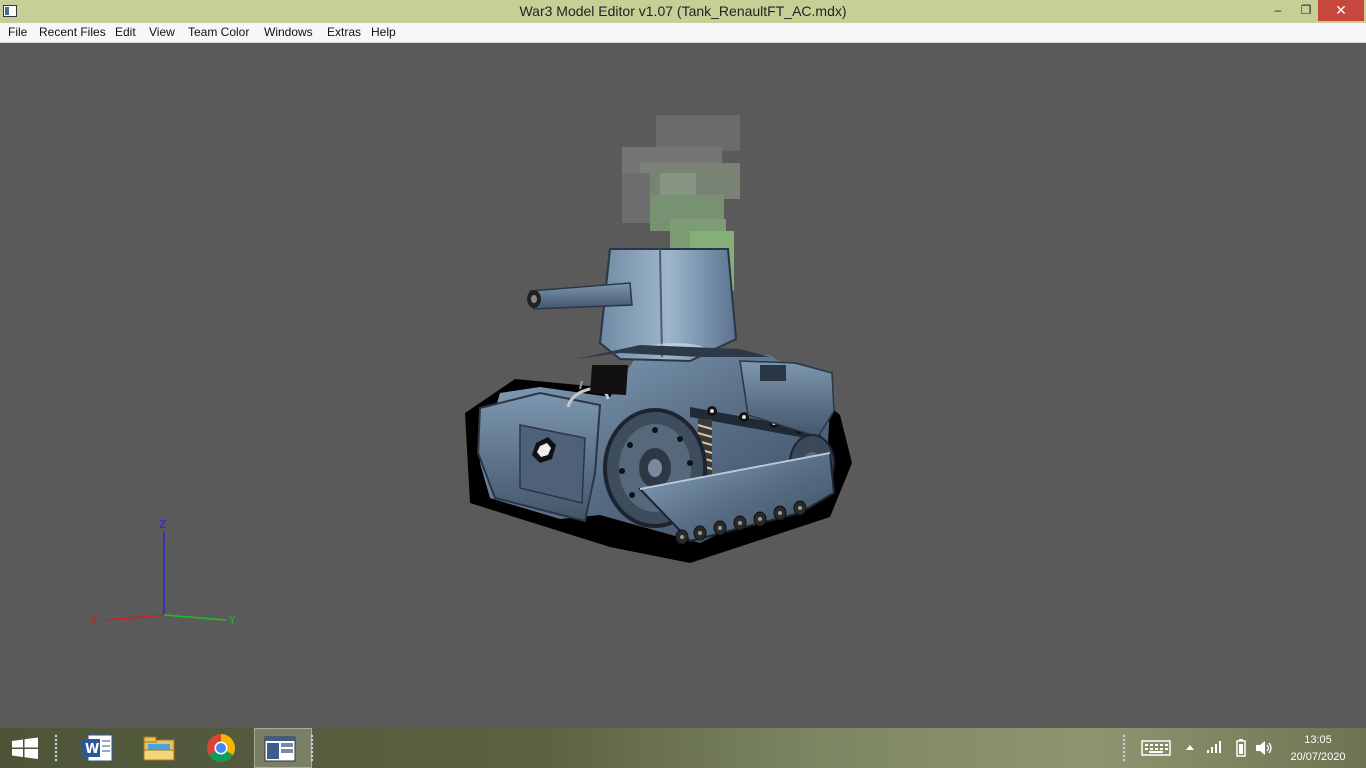 The height and width of the screenshot is (768, 1366). Describe the element at coordinates (344, 32) in the screenshot. I see `menu-extras: Extras` at that location.